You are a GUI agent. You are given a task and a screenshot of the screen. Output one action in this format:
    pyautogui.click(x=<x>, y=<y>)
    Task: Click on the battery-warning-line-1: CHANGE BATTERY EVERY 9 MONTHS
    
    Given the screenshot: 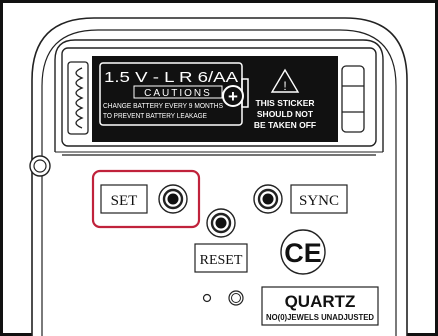 What is the action you would take?
    pyautogui.click(x=163, y=106)
    